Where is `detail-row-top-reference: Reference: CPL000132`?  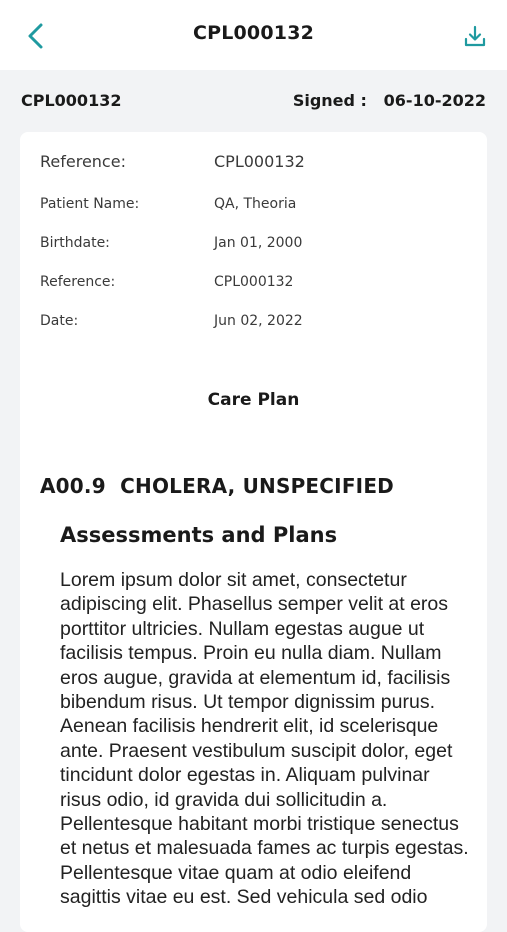
detail-row-top-reference: Reference: CPL000132 is located at coordinates (255, 161).